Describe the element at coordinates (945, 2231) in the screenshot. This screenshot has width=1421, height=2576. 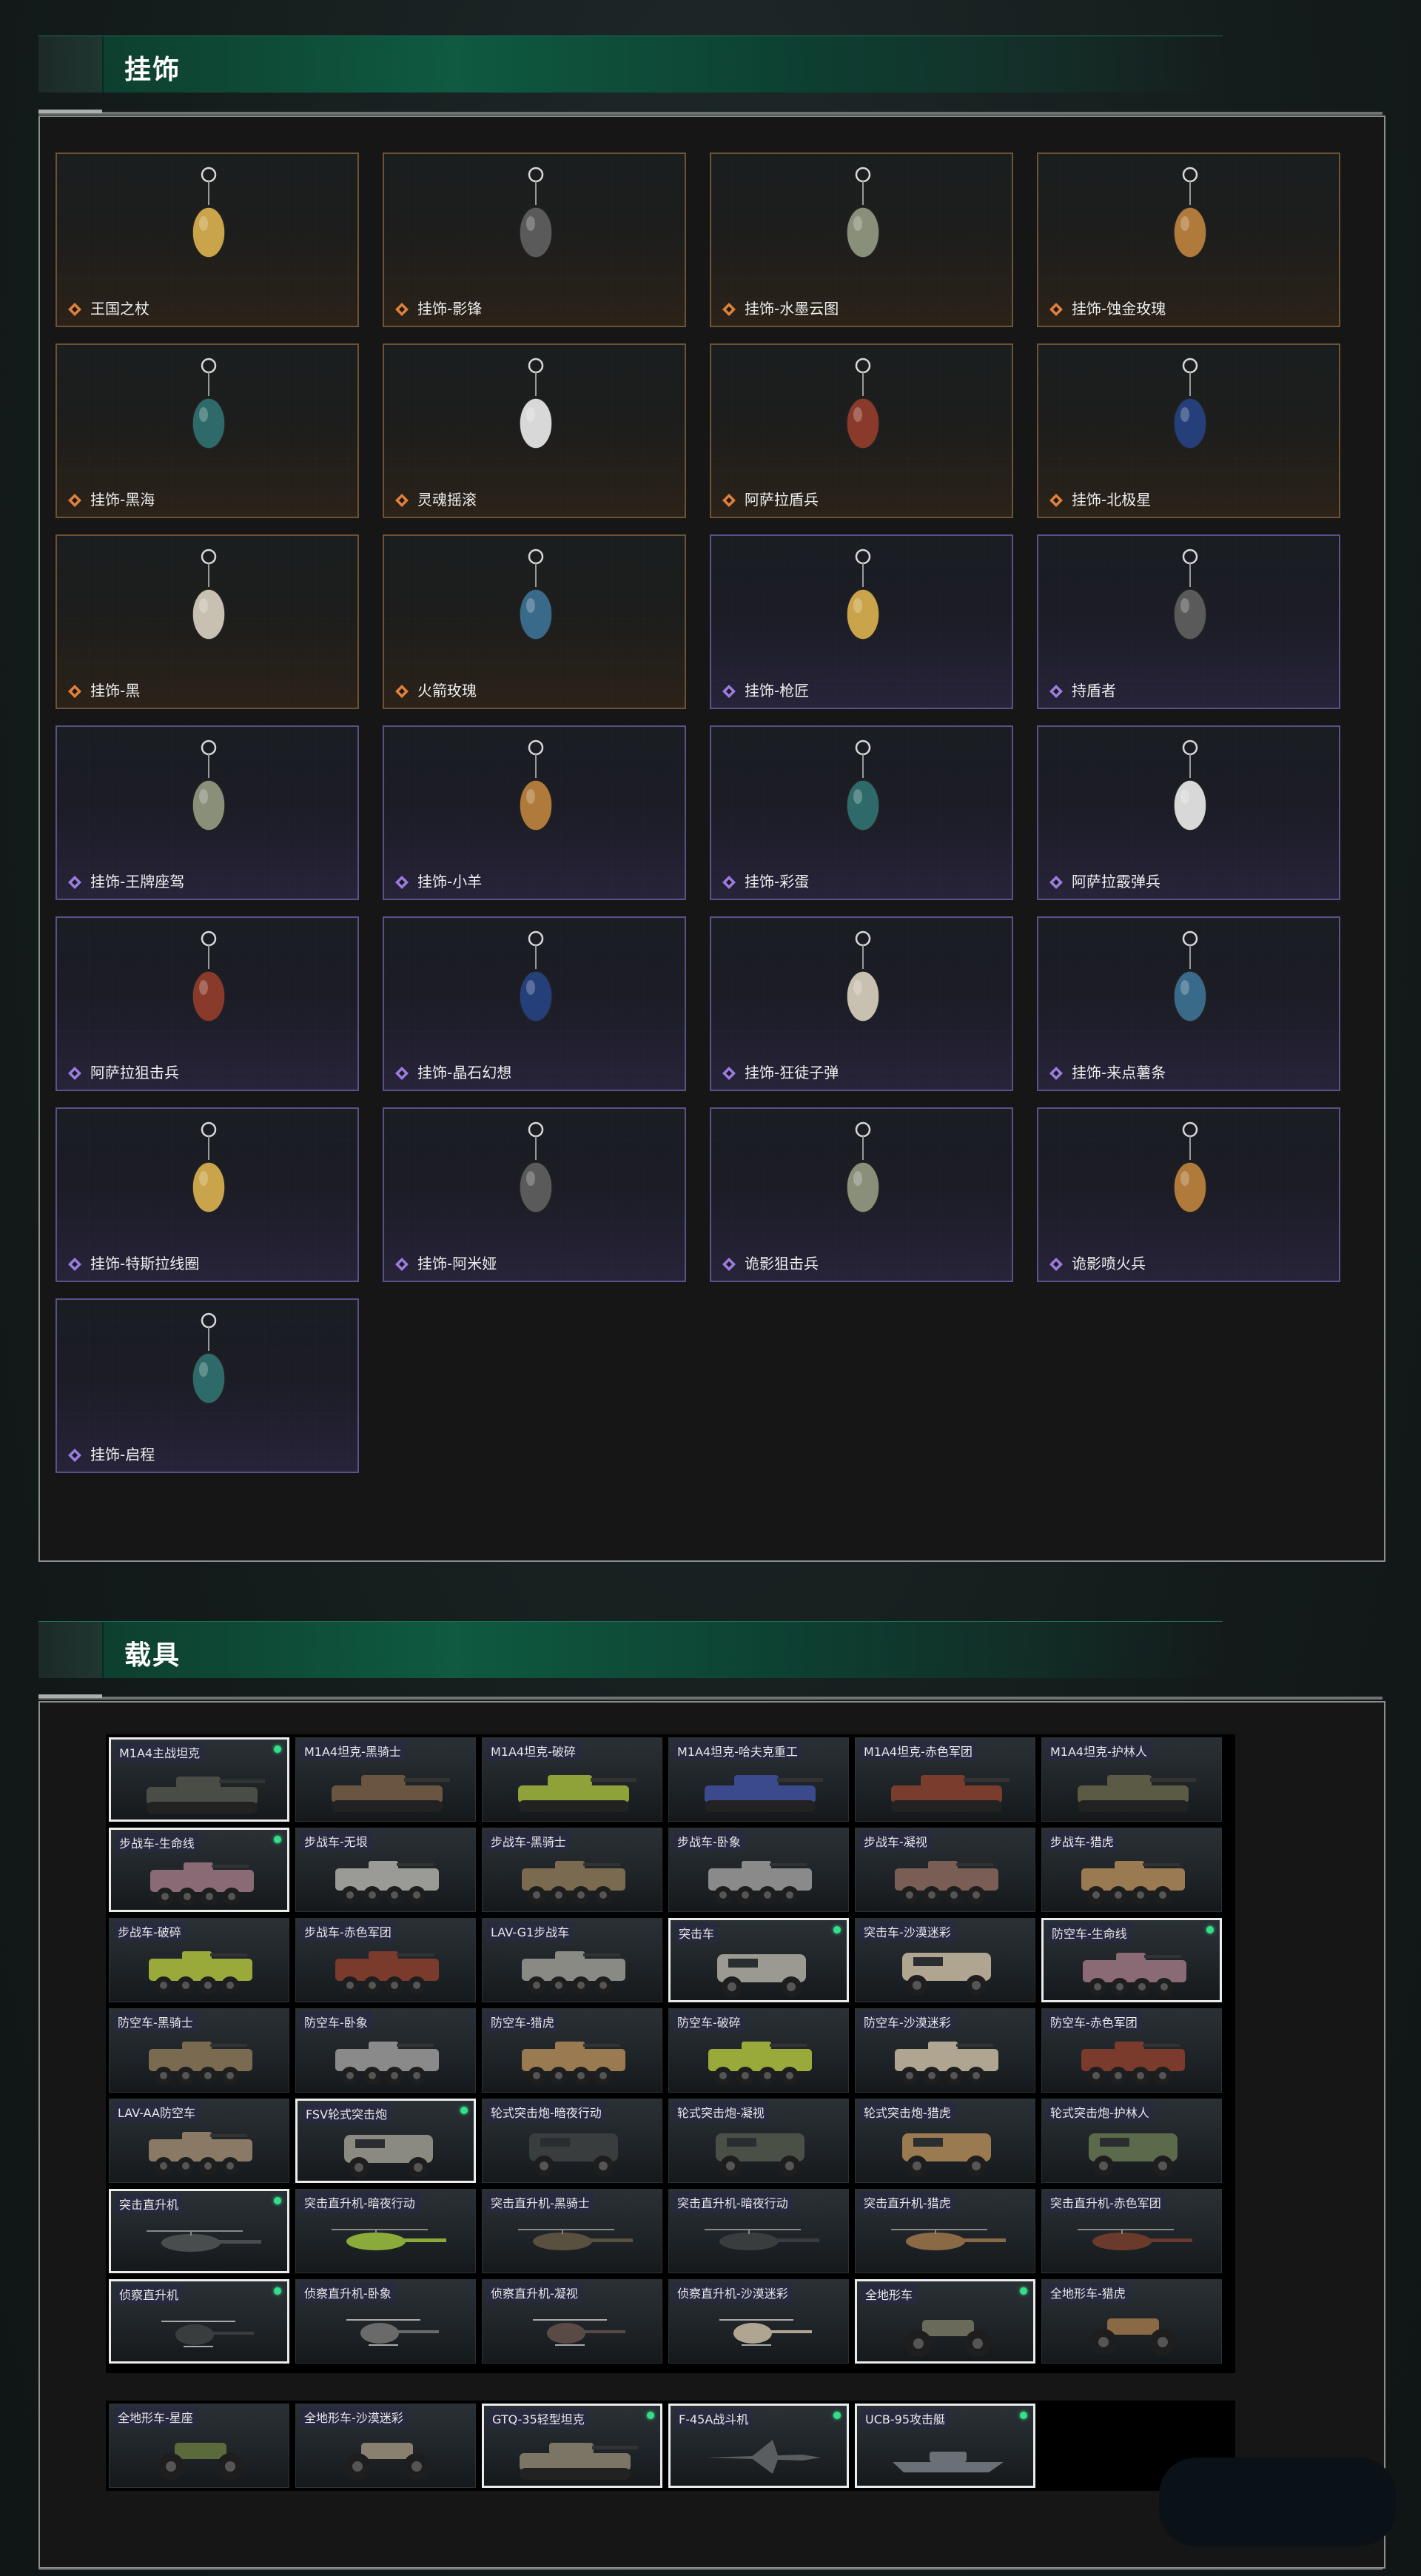
I see `vehicle-card: 突击直升机-猎虎` at that location.